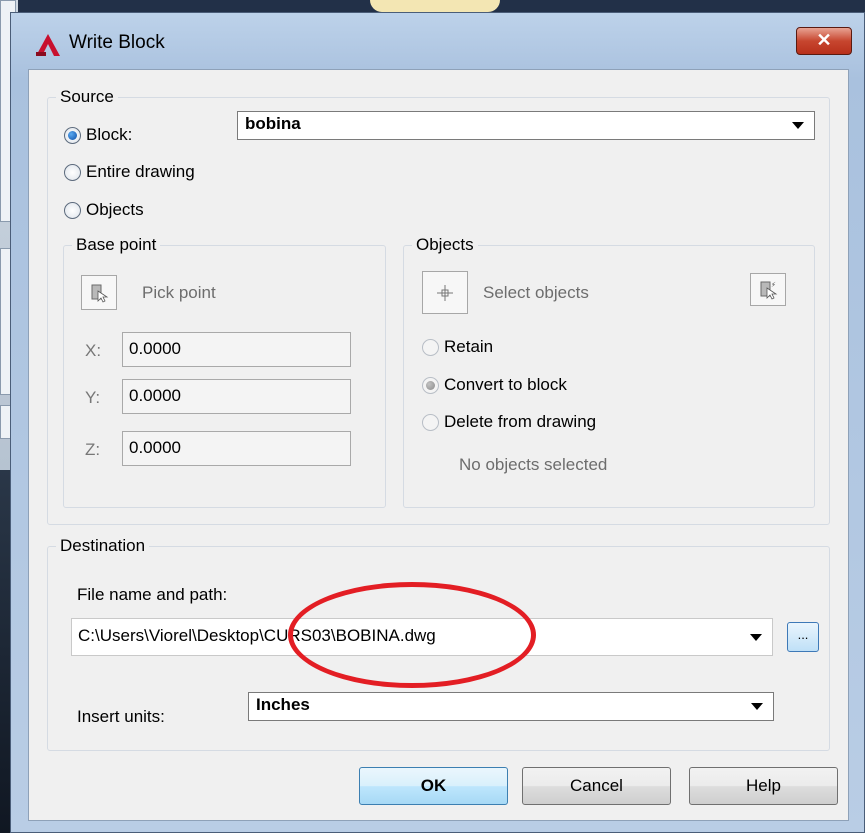 This screenshot has height=833, width=865. What do you see at coordinates (536, 292) in the screenshot?
I see `select-objects-label: Select objects` at bounding box center [536, 292].